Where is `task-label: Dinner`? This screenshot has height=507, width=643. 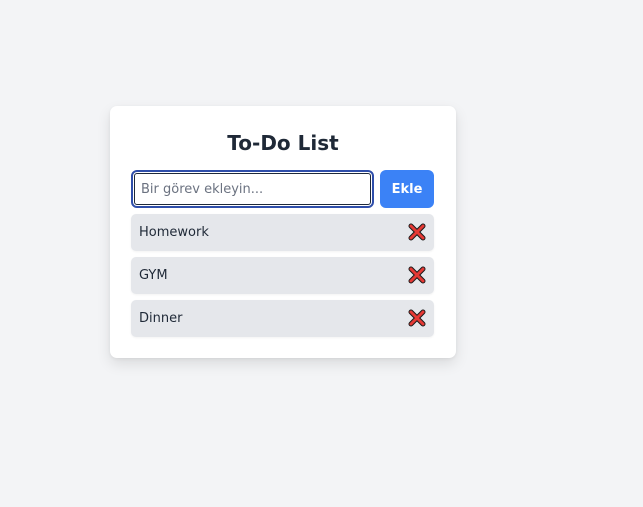 task-label: Dinner is located at coordinates (161, 318).